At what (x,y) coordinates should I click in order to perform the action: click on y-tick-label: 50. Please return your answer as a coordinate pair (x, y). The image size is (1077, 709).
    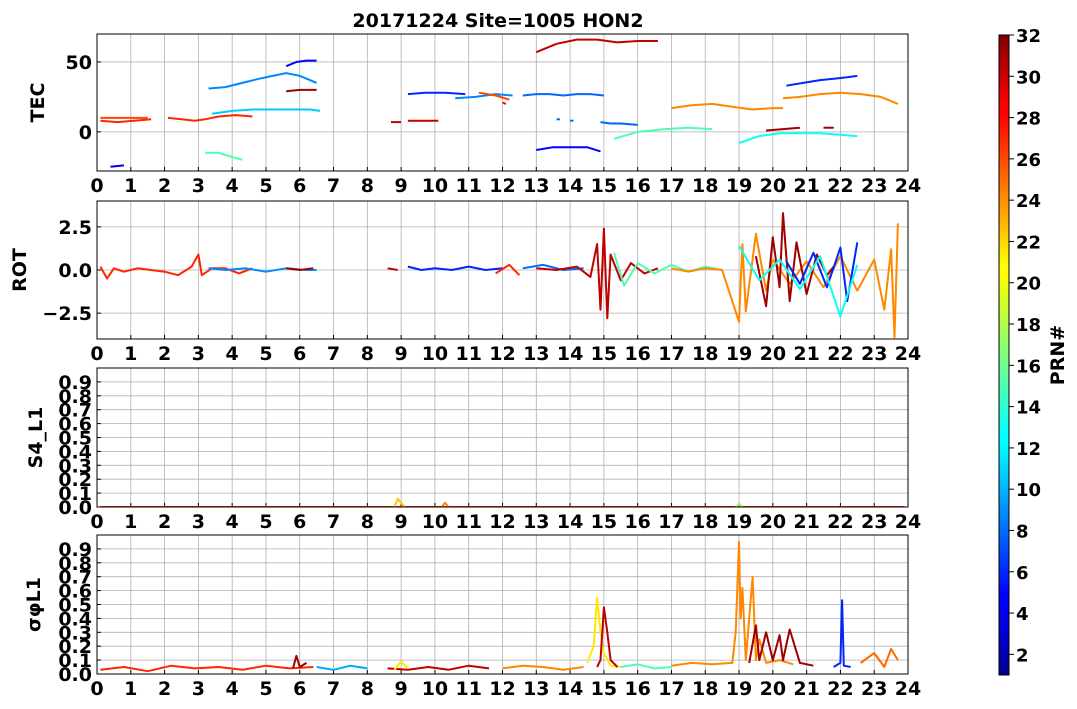
    Looking at the image, I should click on (79, 63).